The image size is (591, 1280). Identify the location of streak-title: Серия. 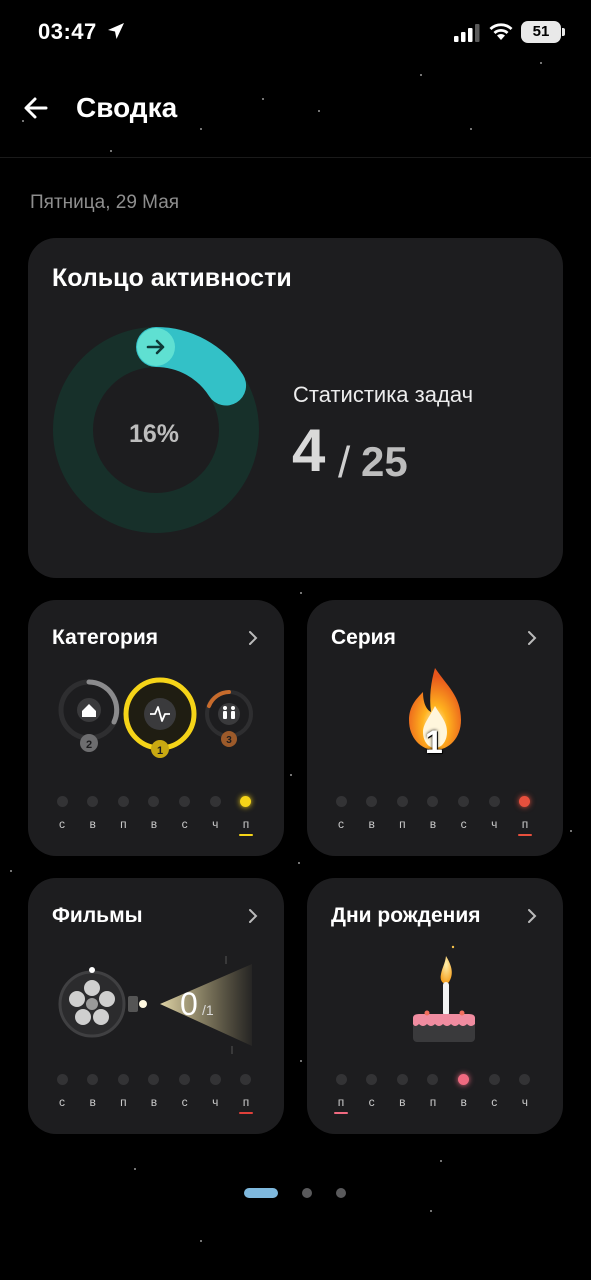
(363, 637).